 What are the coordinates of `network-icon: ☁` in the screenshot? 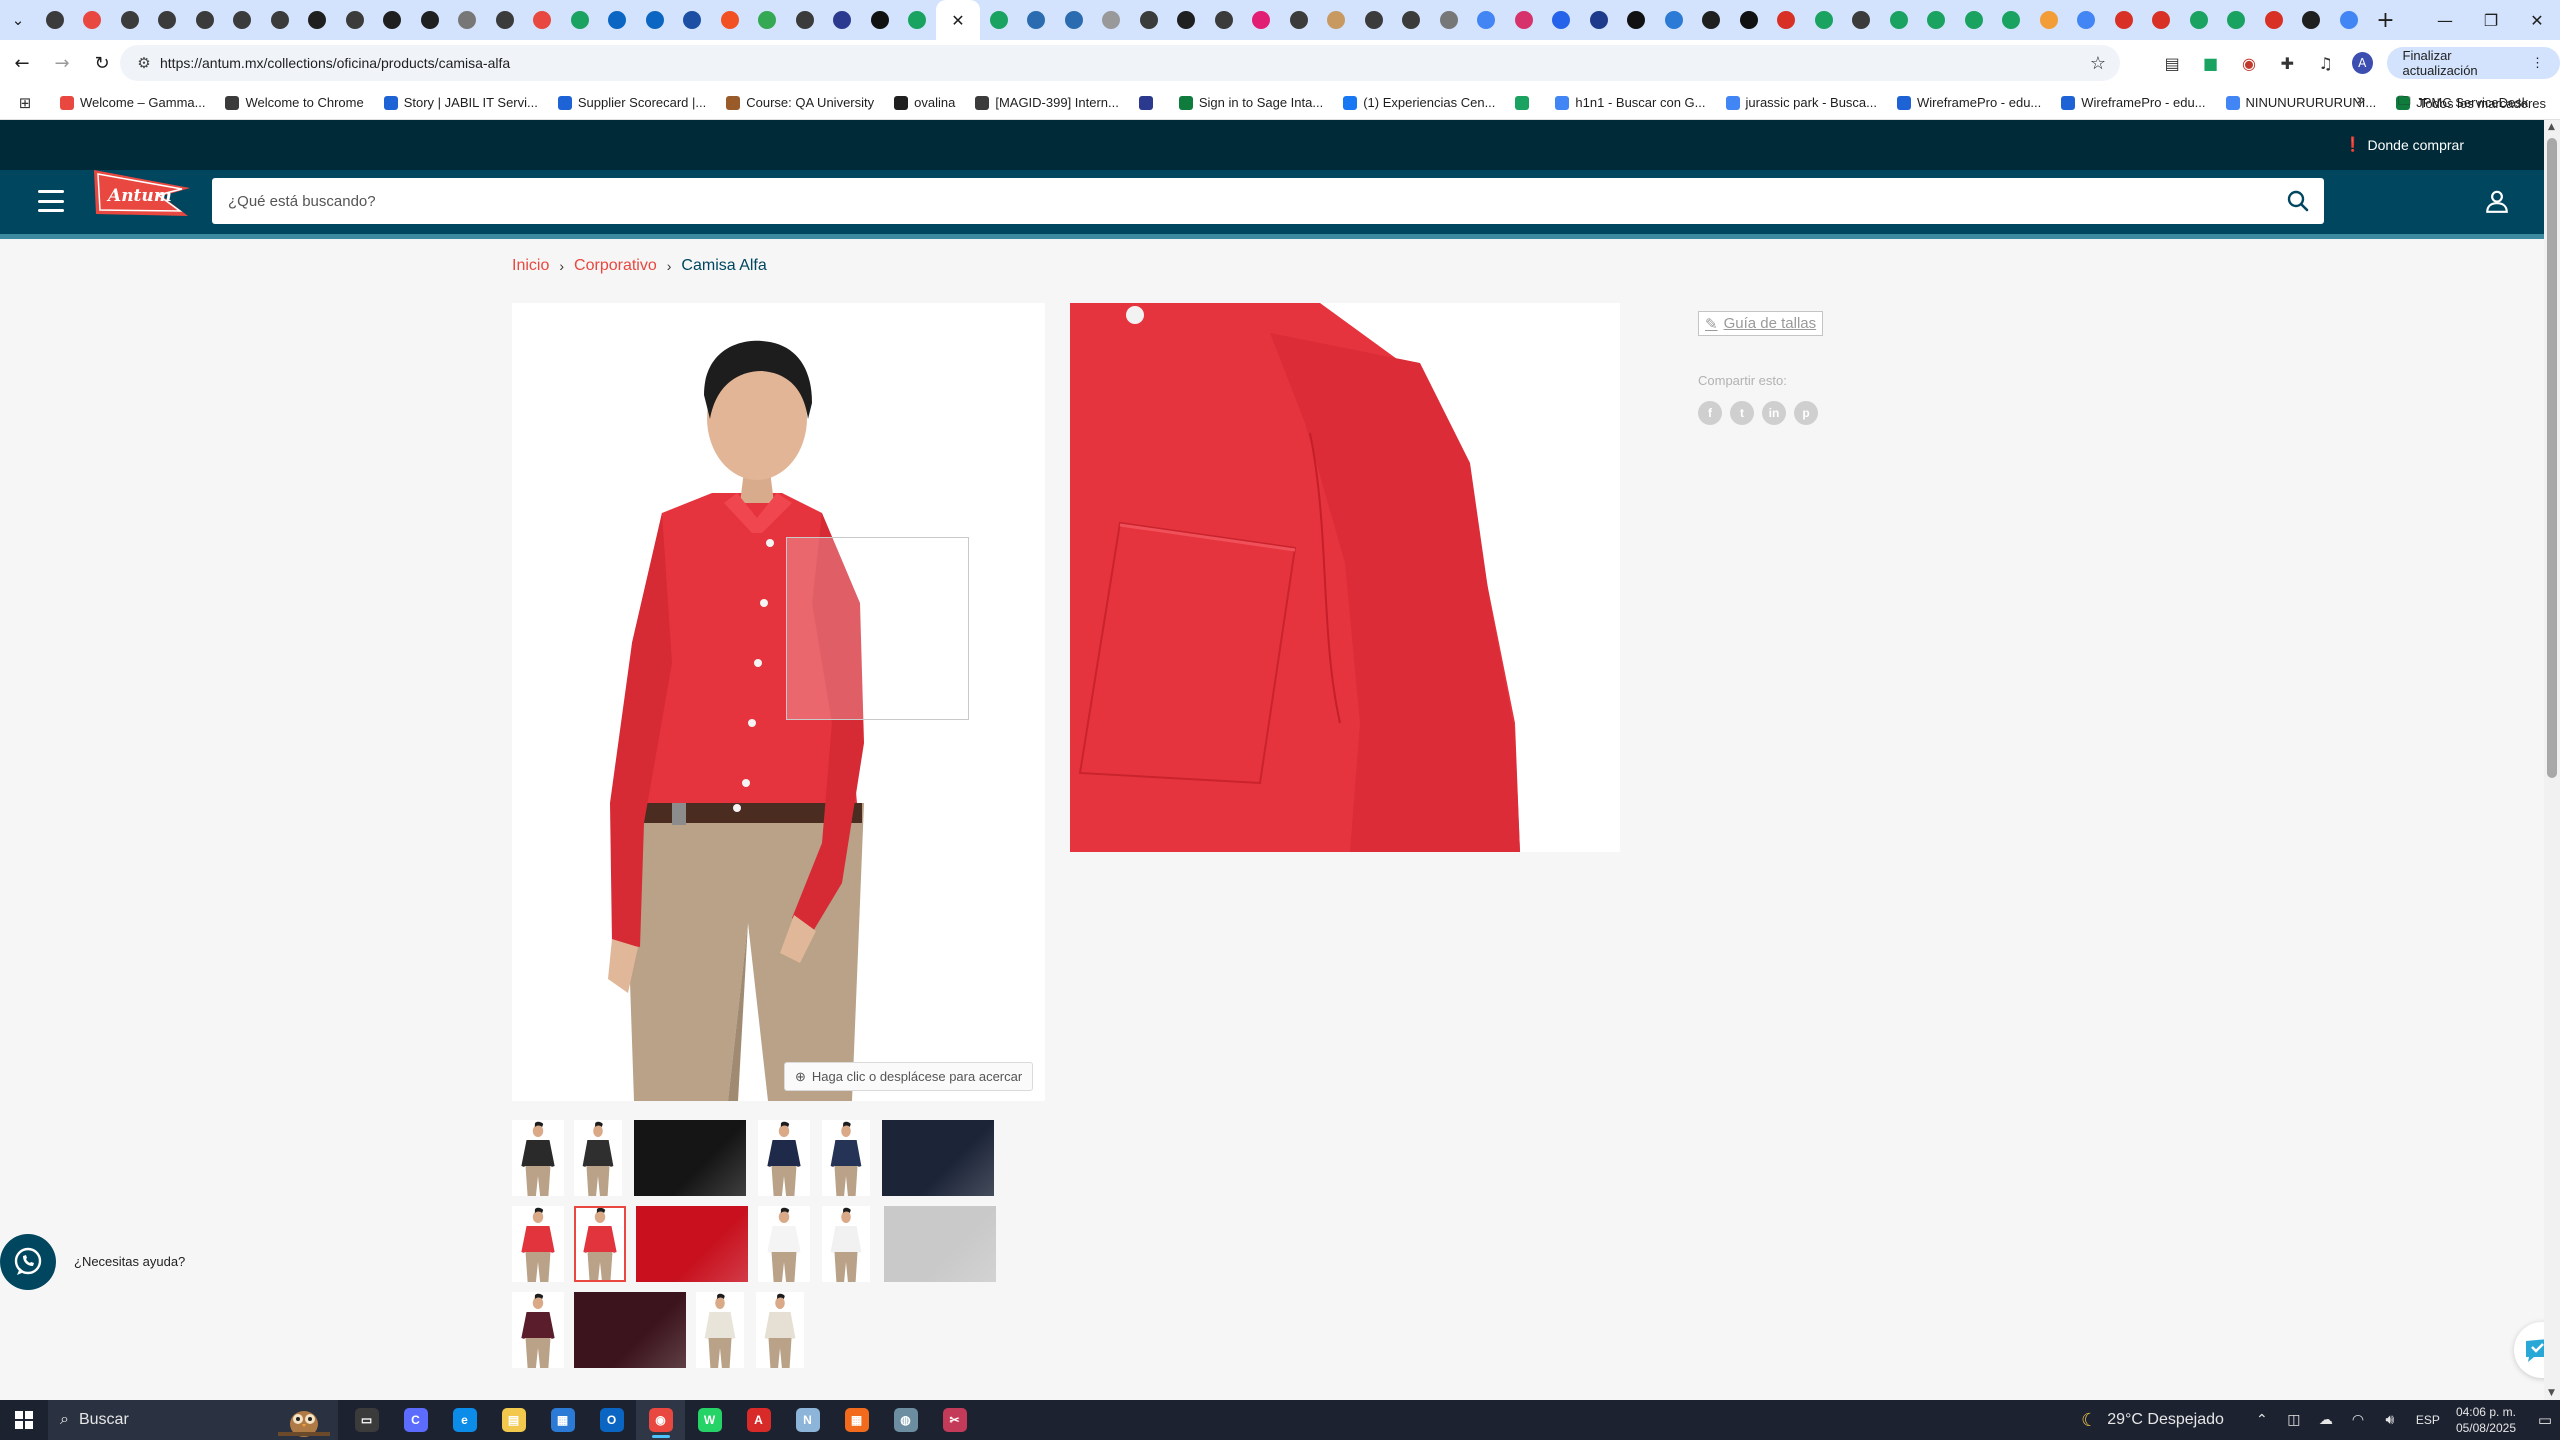 It's located at (2326, 1420).